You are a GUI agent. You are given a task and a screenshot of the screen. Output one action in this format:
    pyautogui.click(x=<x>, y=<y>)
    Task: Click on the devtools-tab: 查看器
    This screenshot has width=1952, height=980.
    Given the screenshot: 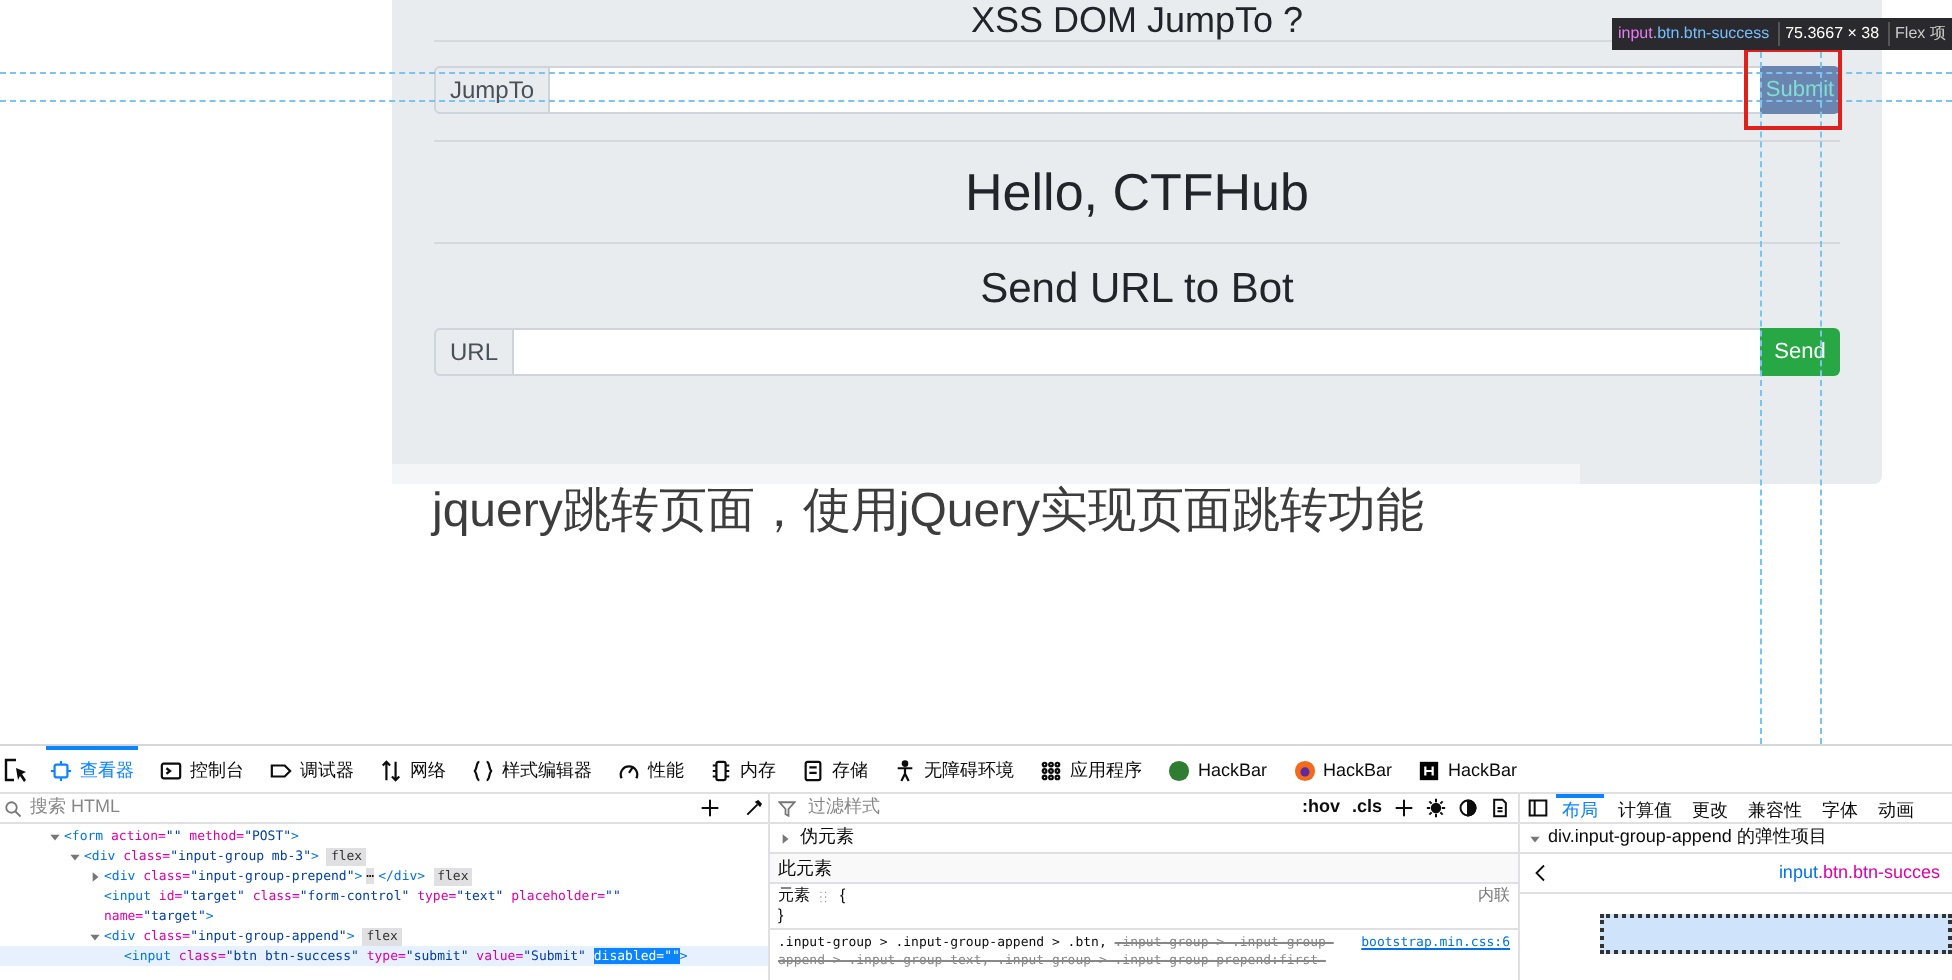 What is the action you would take?
    pyautogui.click(x=92, y=769)
    